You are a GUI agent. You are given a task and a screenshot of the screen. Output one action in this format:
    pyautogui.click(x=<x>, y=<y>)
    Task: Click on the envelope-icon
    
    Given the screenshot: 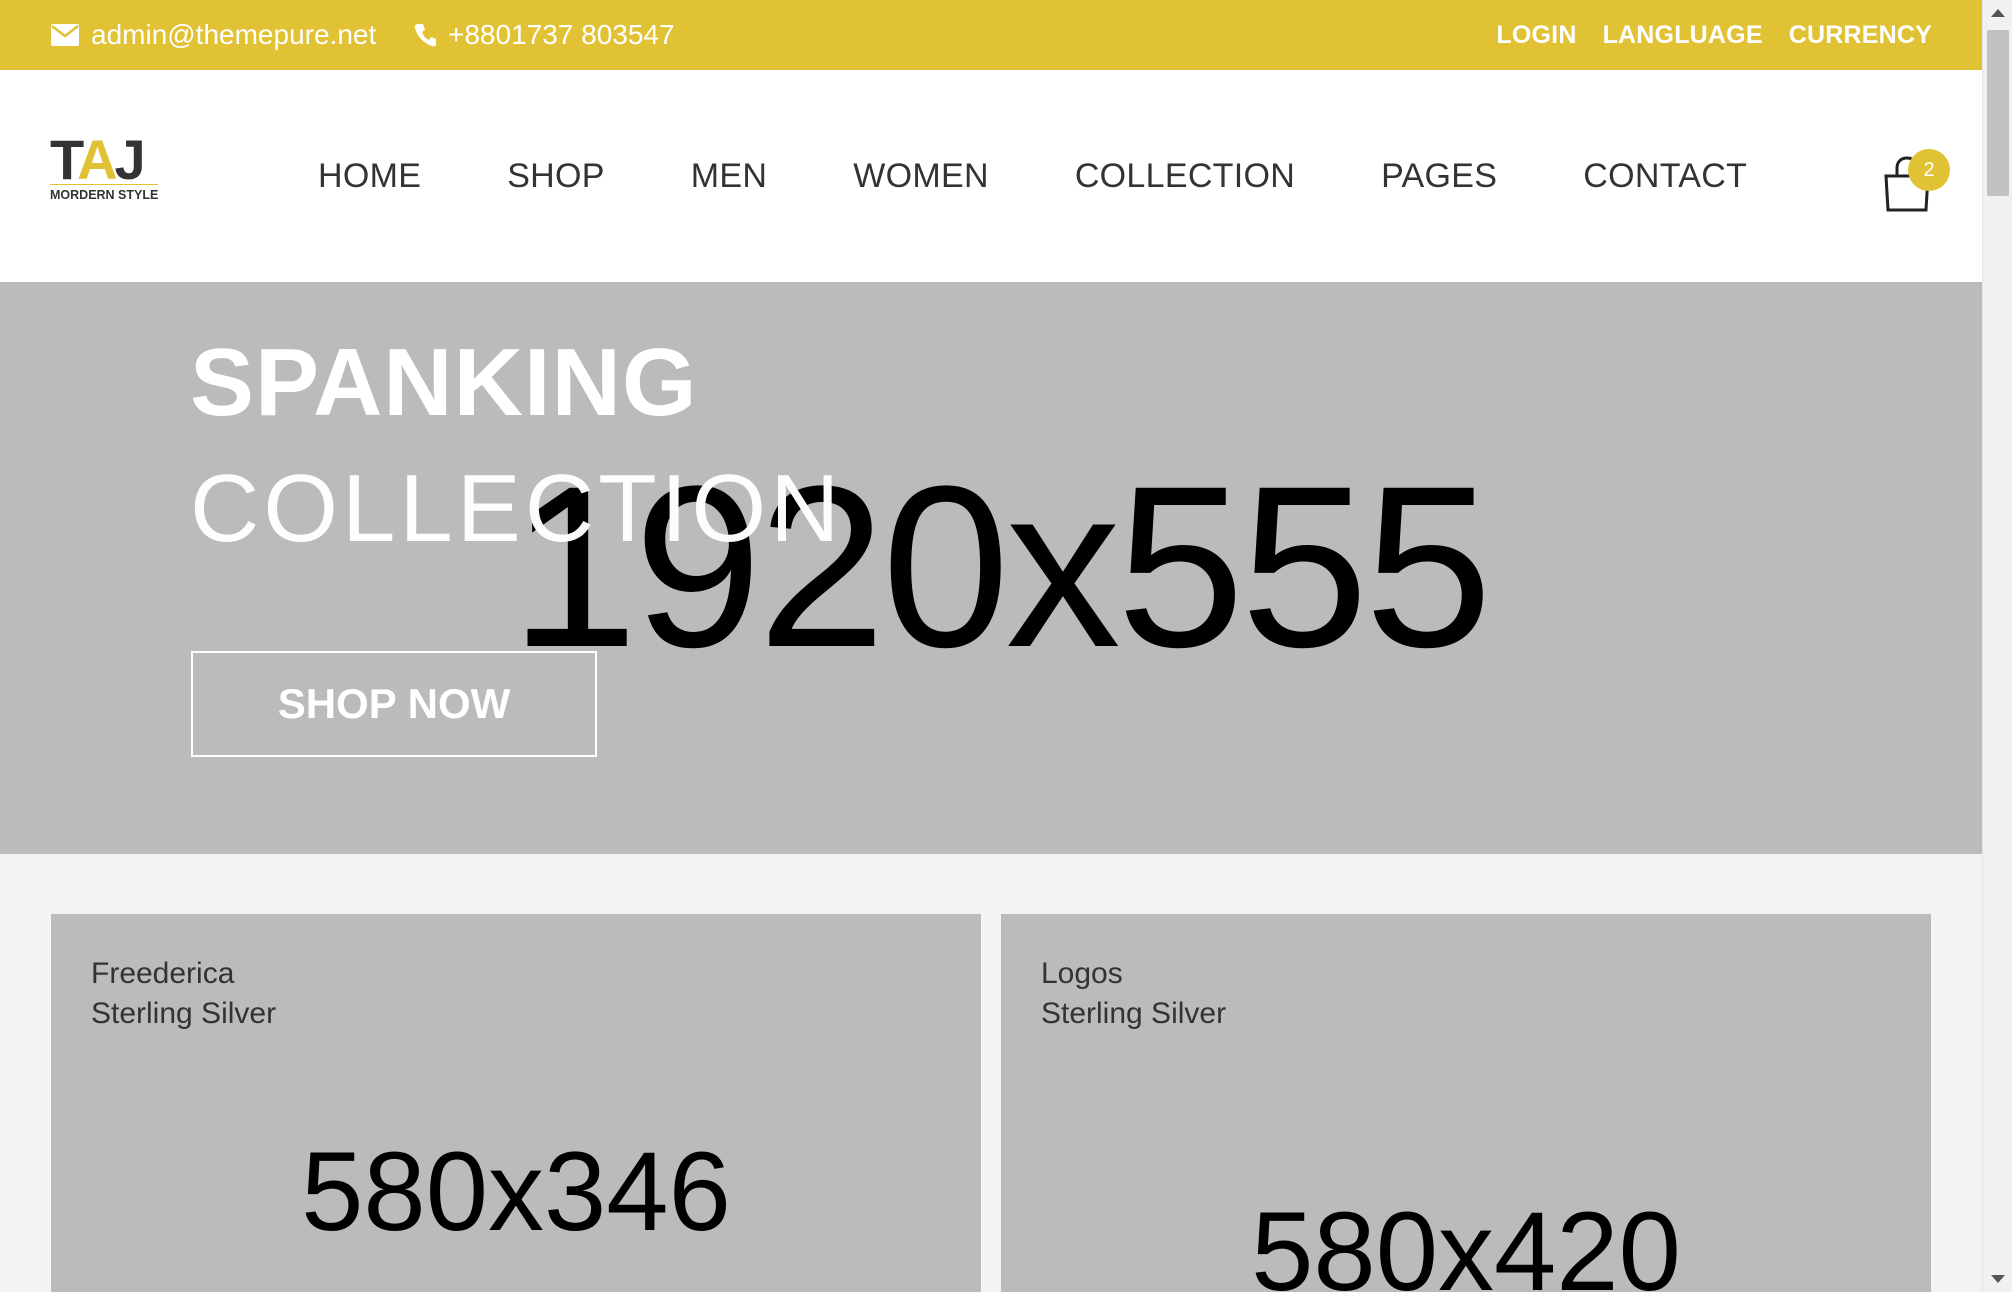 What is the action you would take?
    pyautogui.click(x=65, y=35)
    